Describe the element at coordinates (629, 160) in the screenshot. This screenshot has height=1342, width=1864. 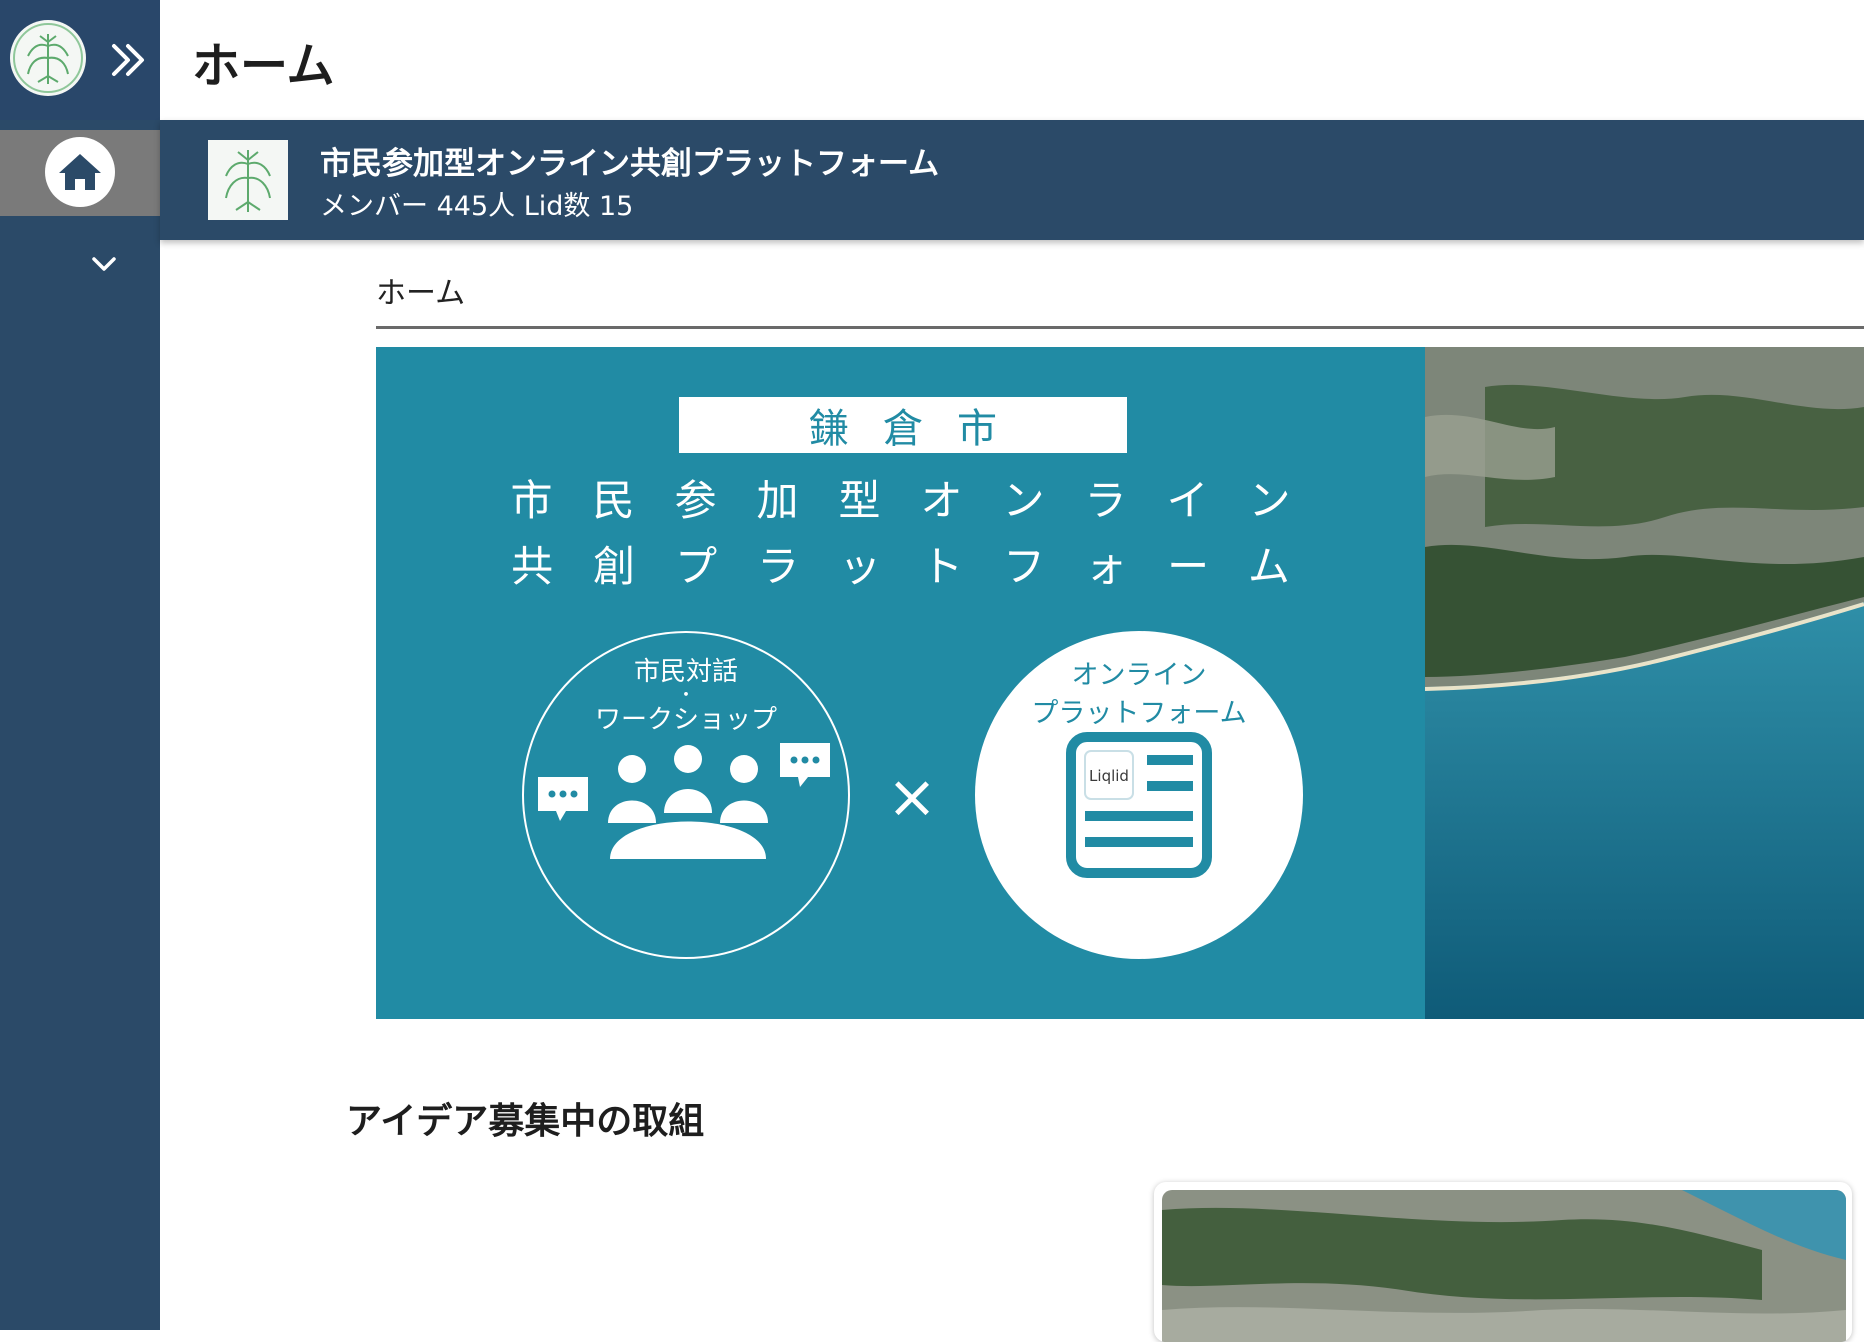
I see `group-name: 市民参加型オンライン共創プラットフォーム` at that location.